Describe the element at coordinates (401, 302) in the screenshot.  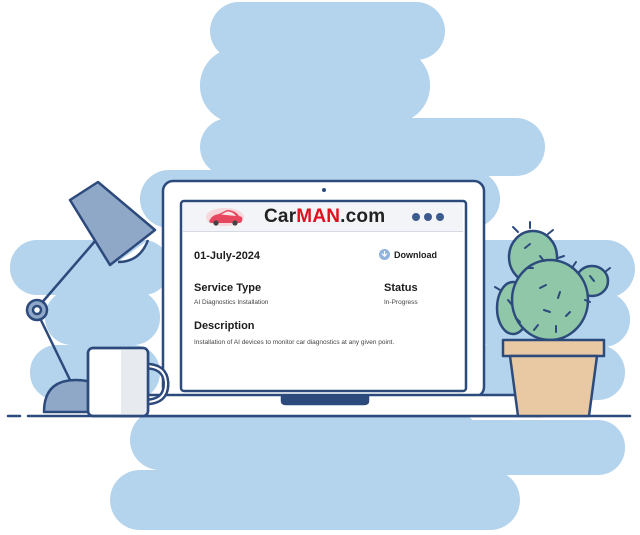
I see `status-value: In-Progress` at that location.